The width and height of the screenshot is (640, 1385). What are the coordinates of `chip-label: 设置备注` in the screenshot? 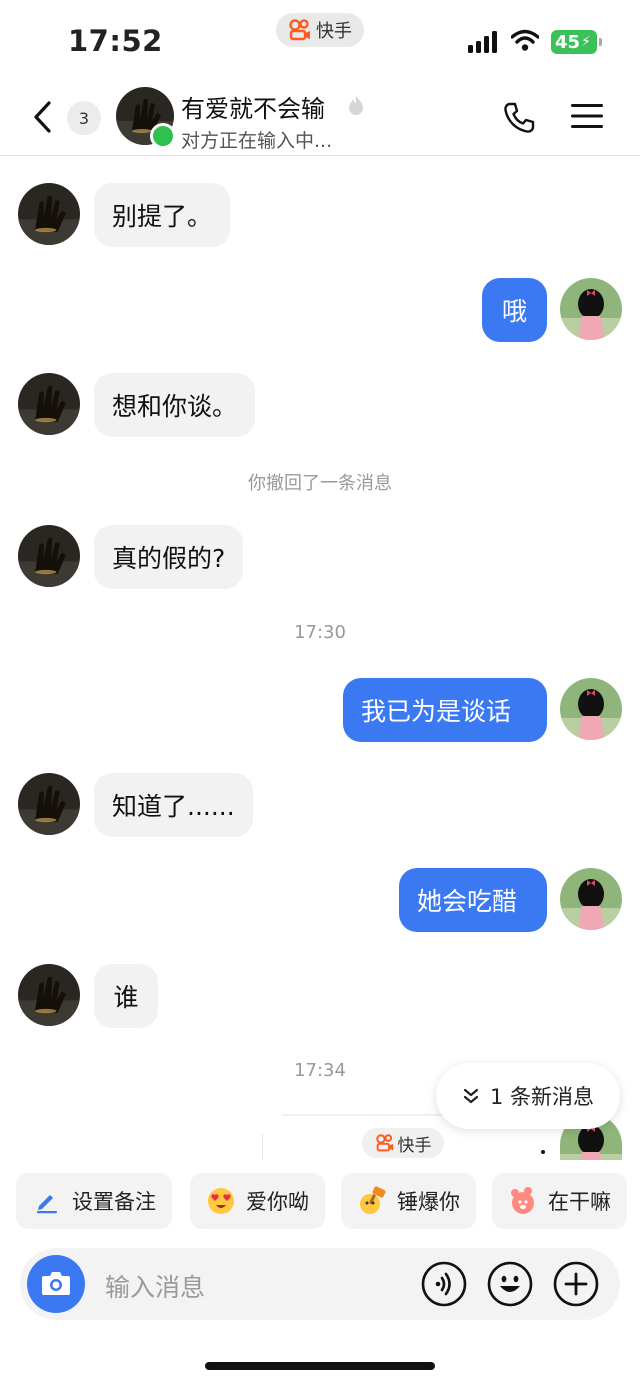 It's located at (114, 1202).